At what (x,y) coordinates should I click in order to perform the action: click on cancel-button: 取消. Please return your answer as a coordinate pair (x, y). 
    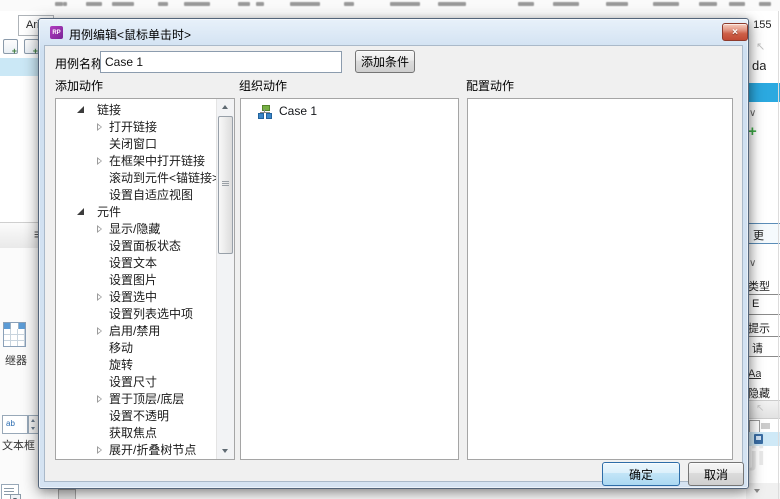
    Looking at the image, I should click on (716, 474).